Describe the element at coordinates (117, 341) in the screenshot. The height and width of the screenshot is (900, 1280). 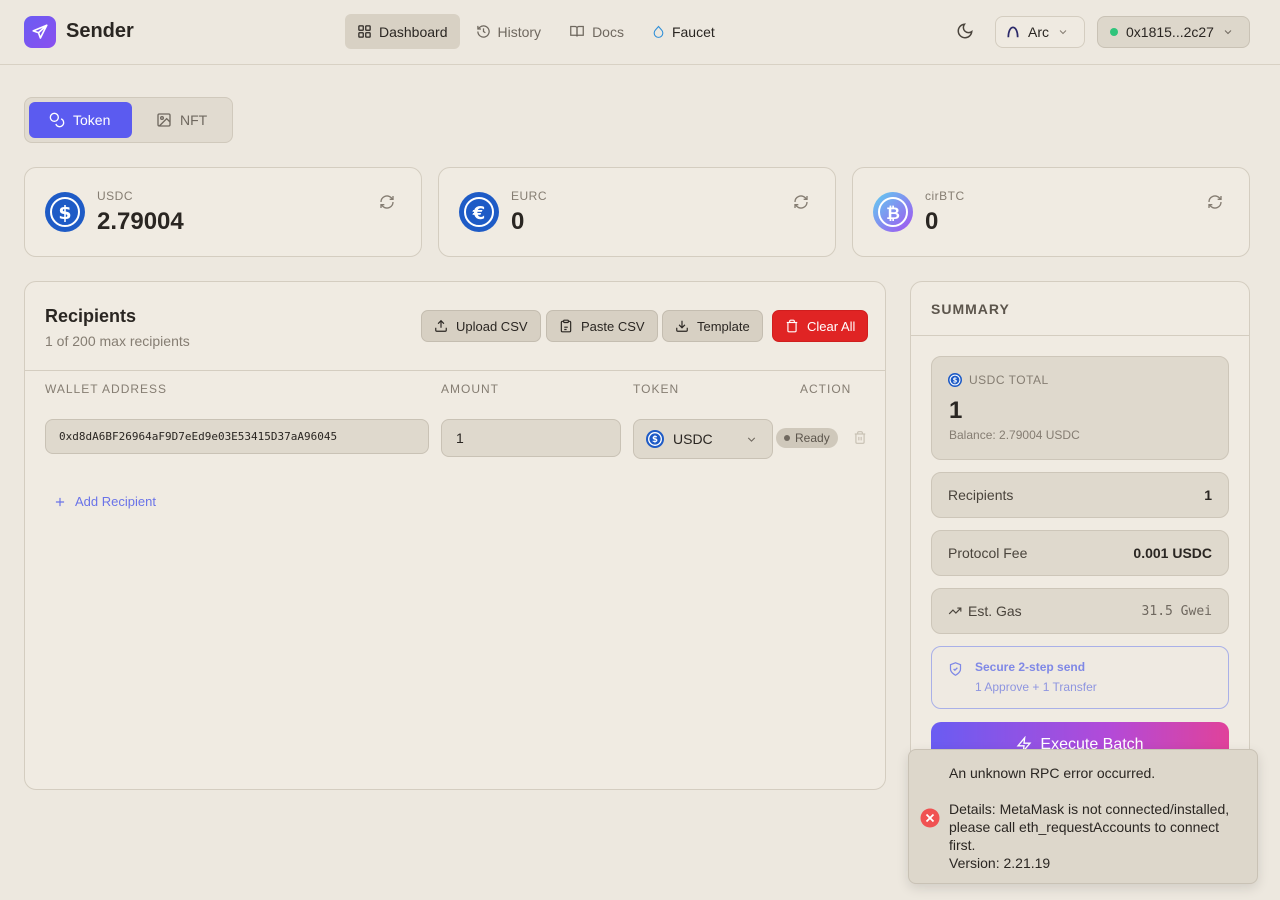
I see `recipients-count: 1 of 200 max recipients` at that location.